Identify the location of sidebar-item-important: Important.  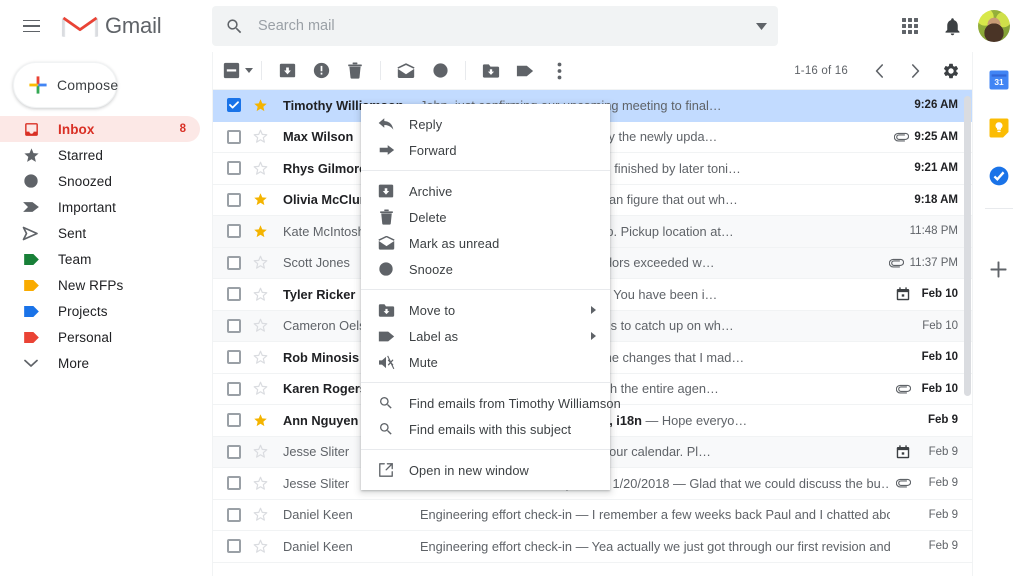
(100, 207).